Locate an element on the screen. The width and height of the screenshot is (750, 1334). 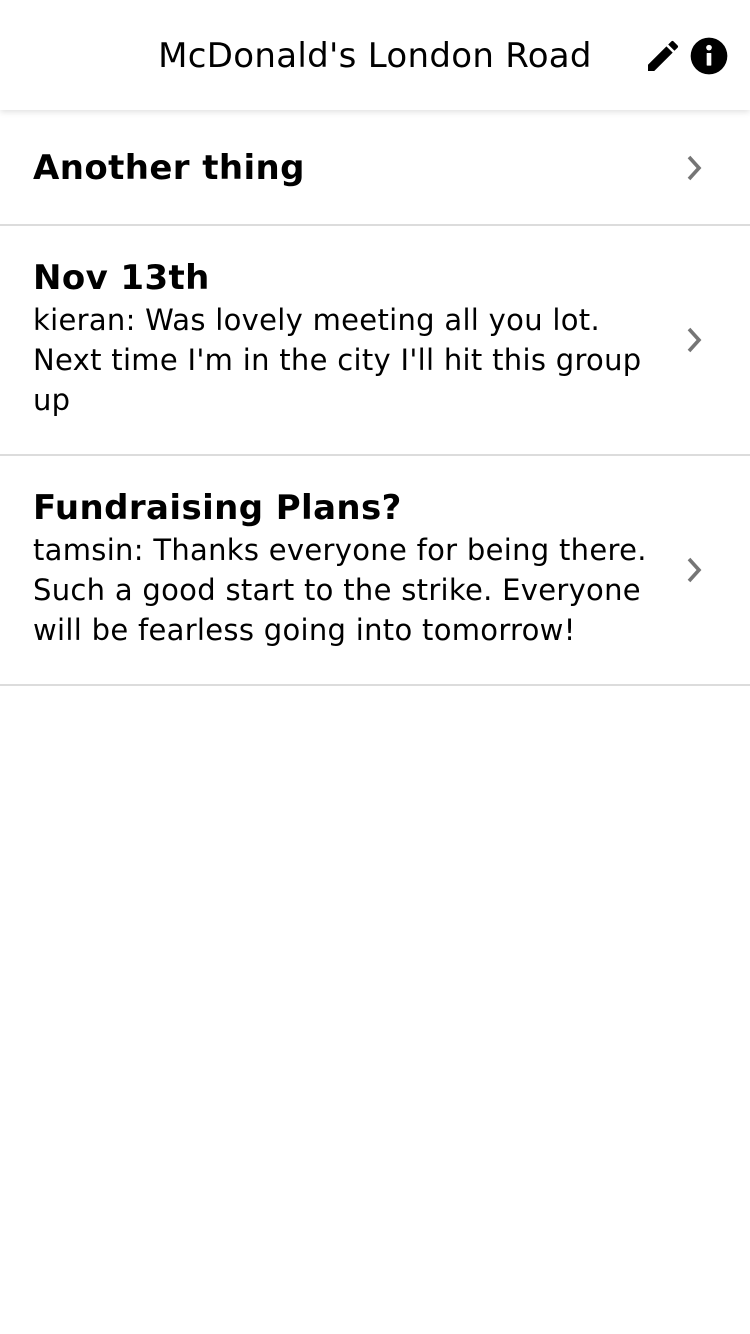
info-icon is located at coordinates (709, 56).